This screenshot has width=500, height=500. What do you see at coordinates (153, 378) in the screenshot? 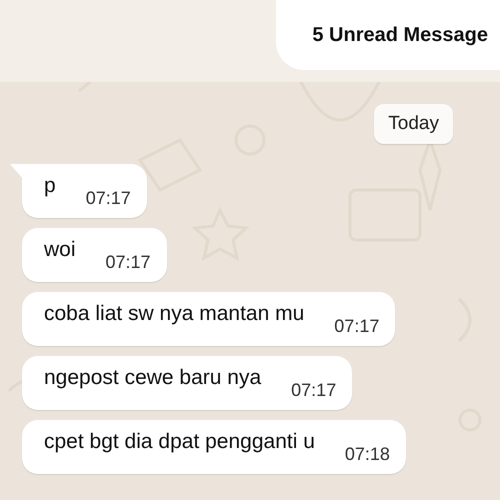
I see `message-text: ngepost cewe baru nya` at bounding box center [153, 378].